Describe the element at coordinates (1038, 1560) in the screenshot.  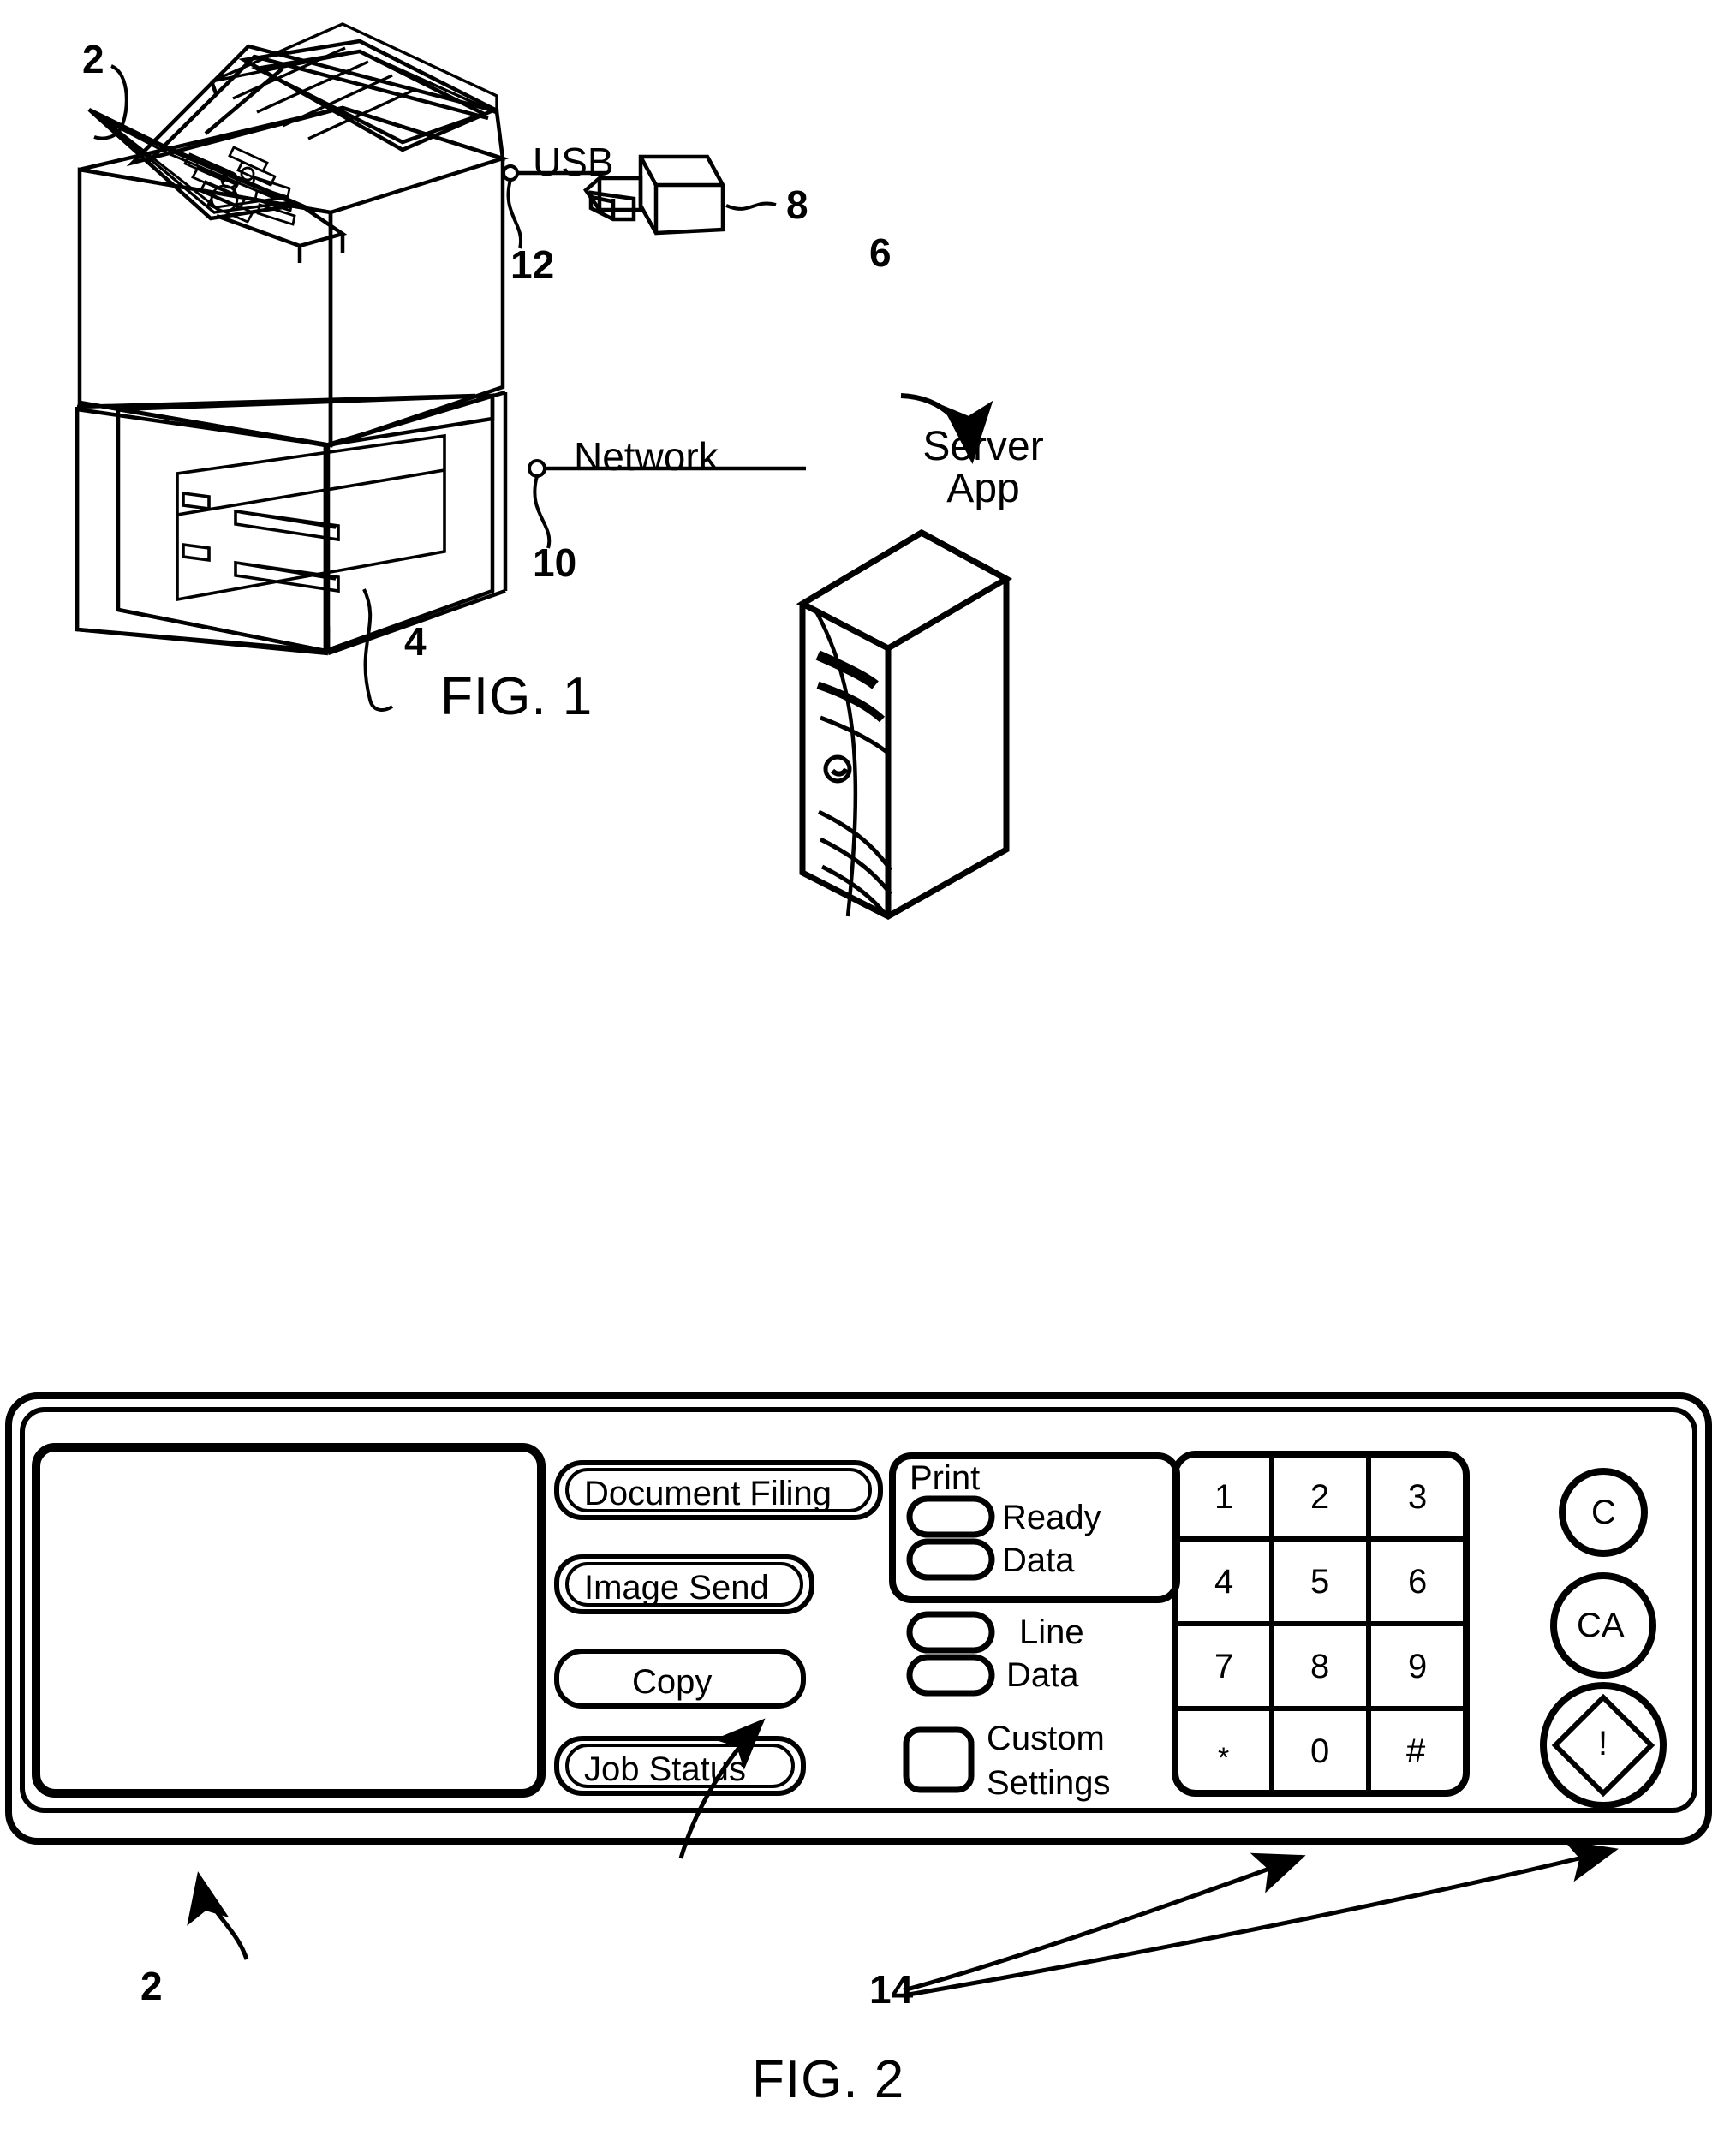
I see `indicator-label-print-data: Data` at that location.